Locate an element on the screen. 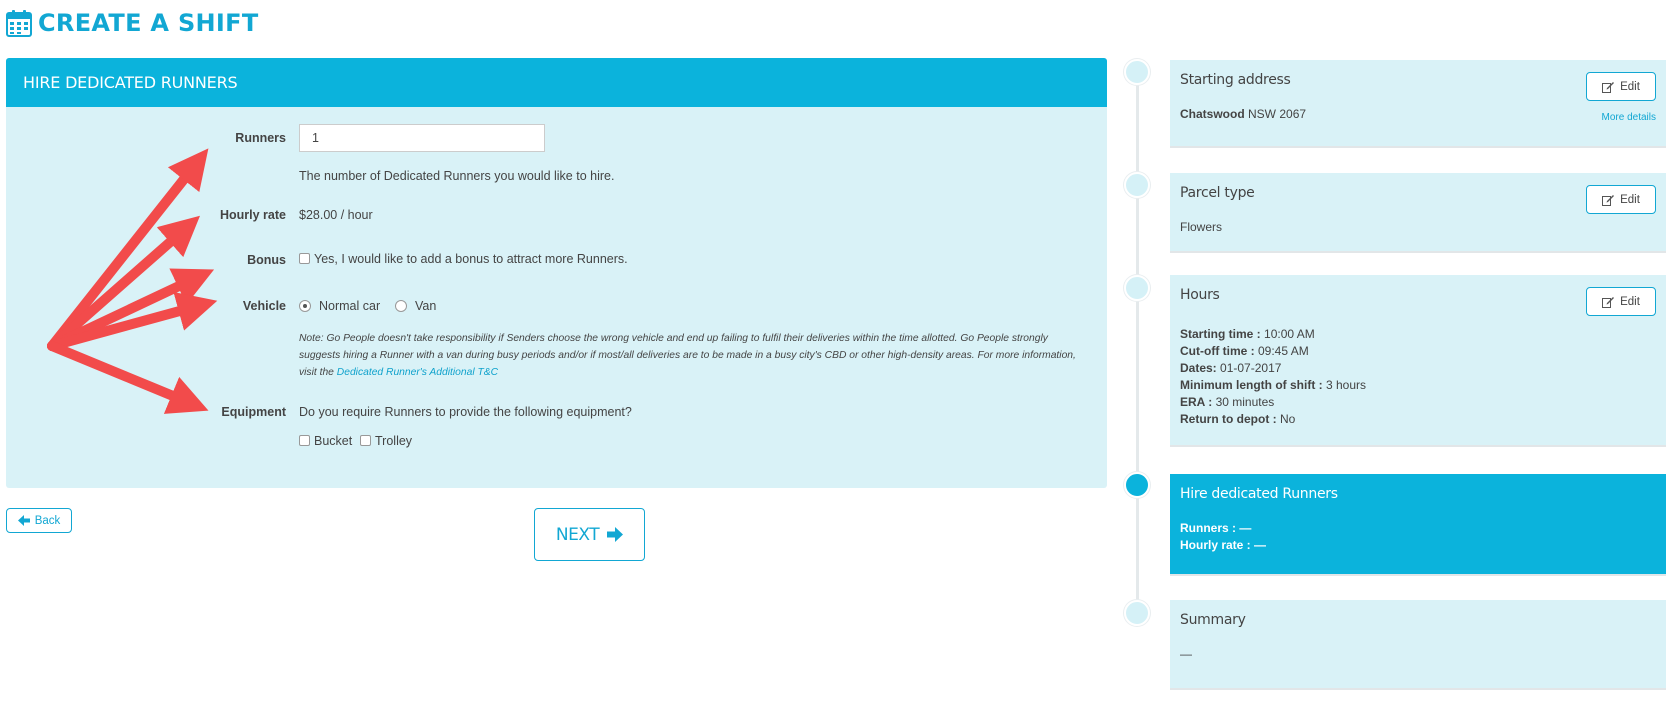 This screenshot has width=1675, height=702. runners-input is located at coordinates (422, 138).